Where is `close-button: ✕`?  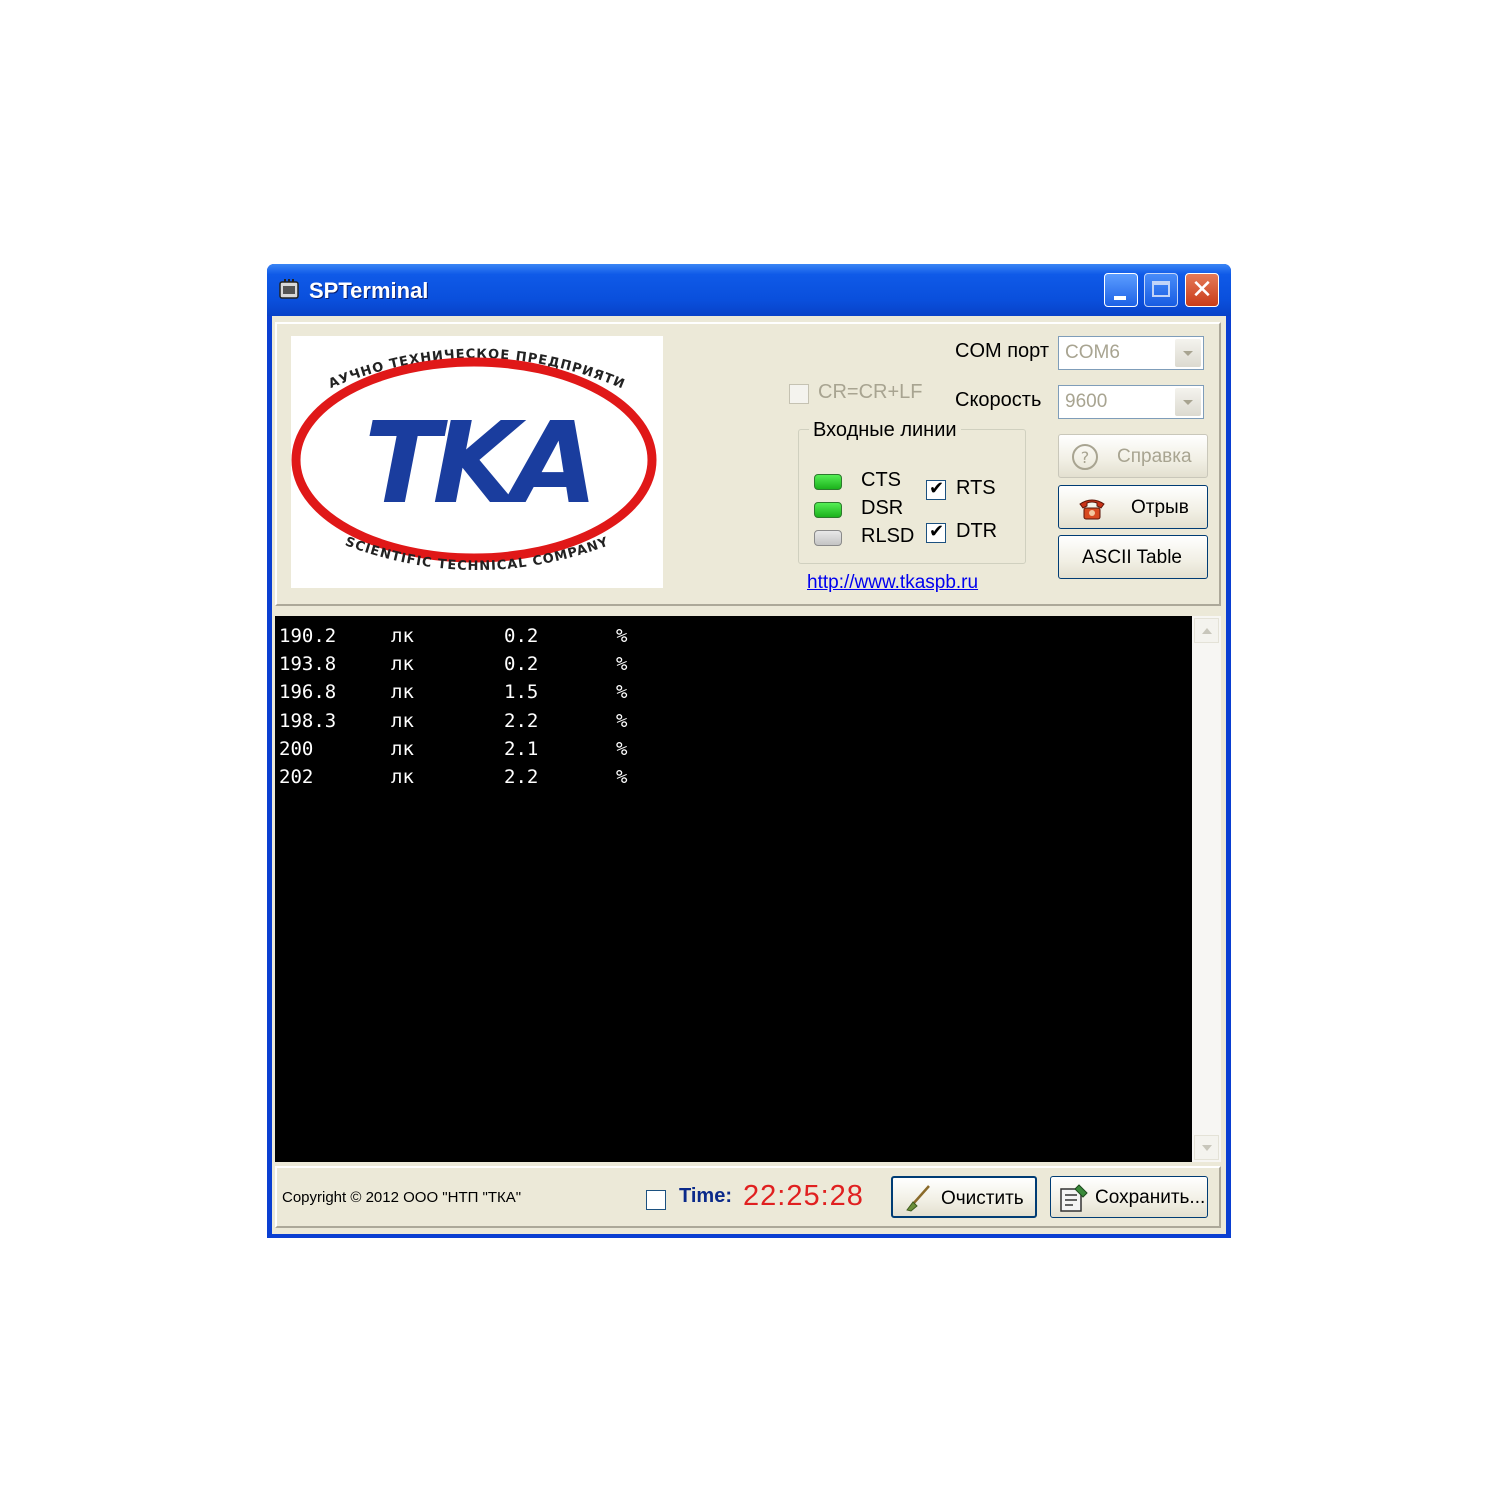 close-button: ✕ is located at coordinates (1202, 290).